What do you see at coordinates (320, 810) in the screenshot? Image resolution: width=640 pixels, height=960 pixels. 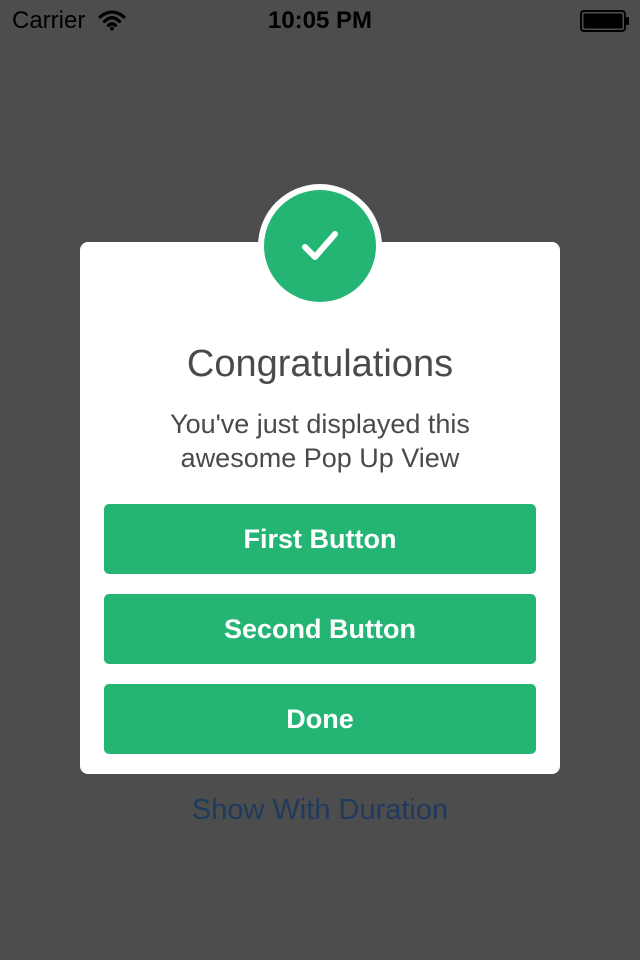 I see `show-with-duration-button: Show With Duration` at bounding box center [320, 810].